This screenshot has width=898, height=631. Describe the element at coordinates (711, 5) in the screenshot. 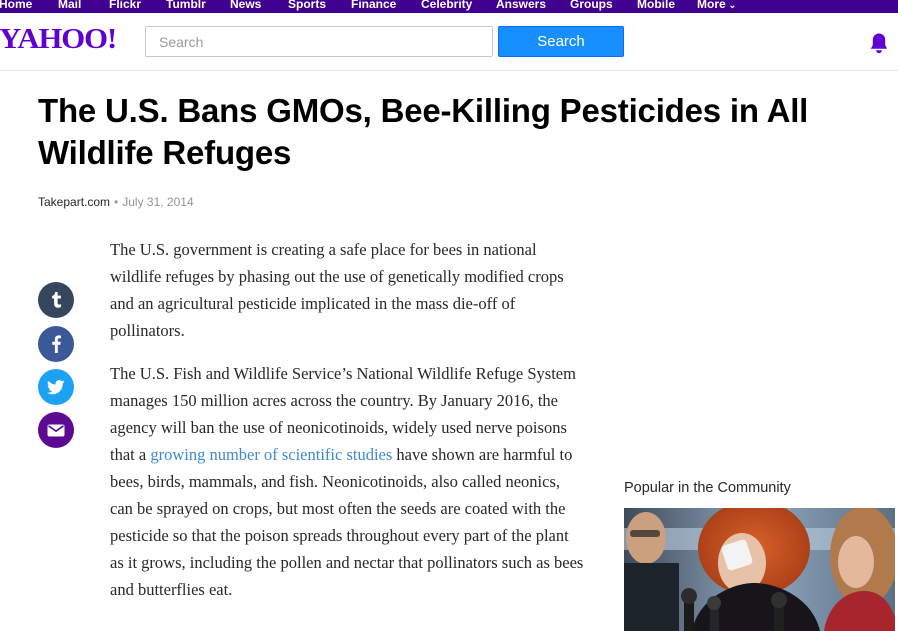

I see `nav-more-label: More` at that location.